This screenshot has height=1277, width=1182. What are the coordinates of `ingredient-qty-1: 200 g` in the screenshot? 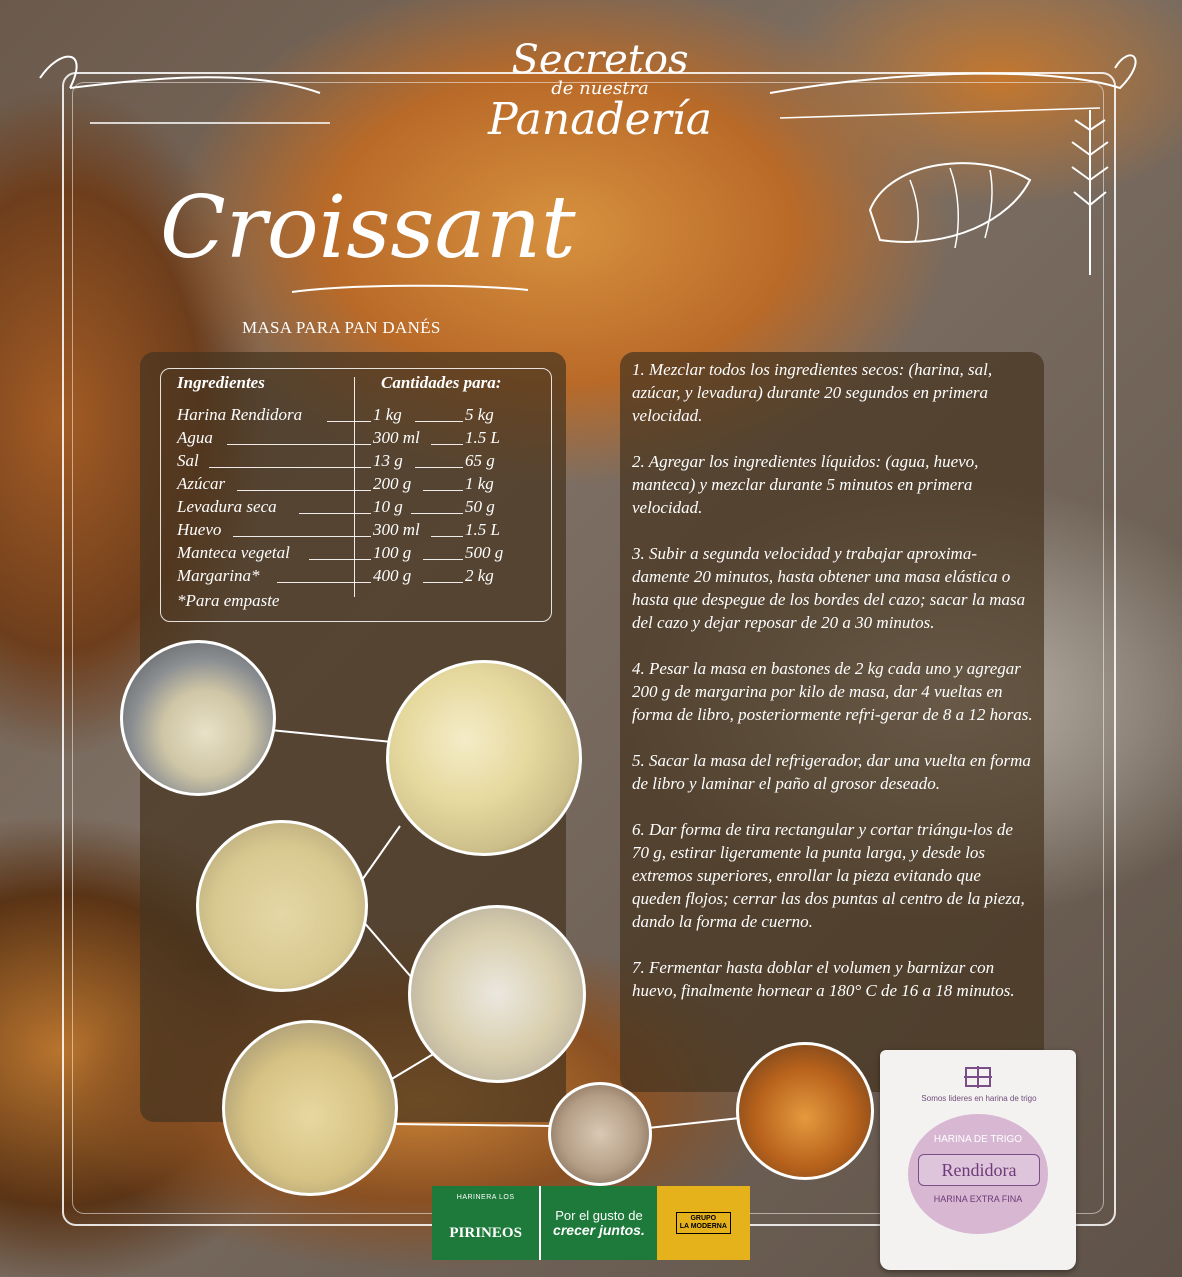 It's located at (392, 483).